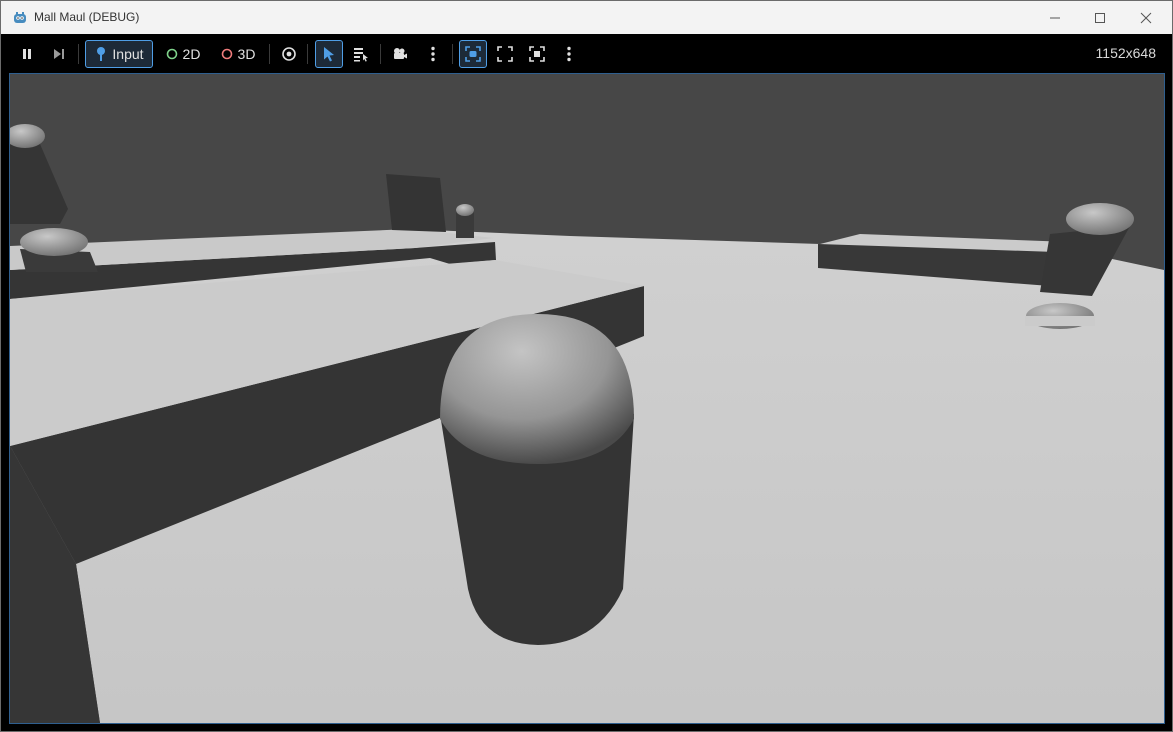 This screenshot has width=1173, height=732. I want to click on pause-icon, so click(27, 54).